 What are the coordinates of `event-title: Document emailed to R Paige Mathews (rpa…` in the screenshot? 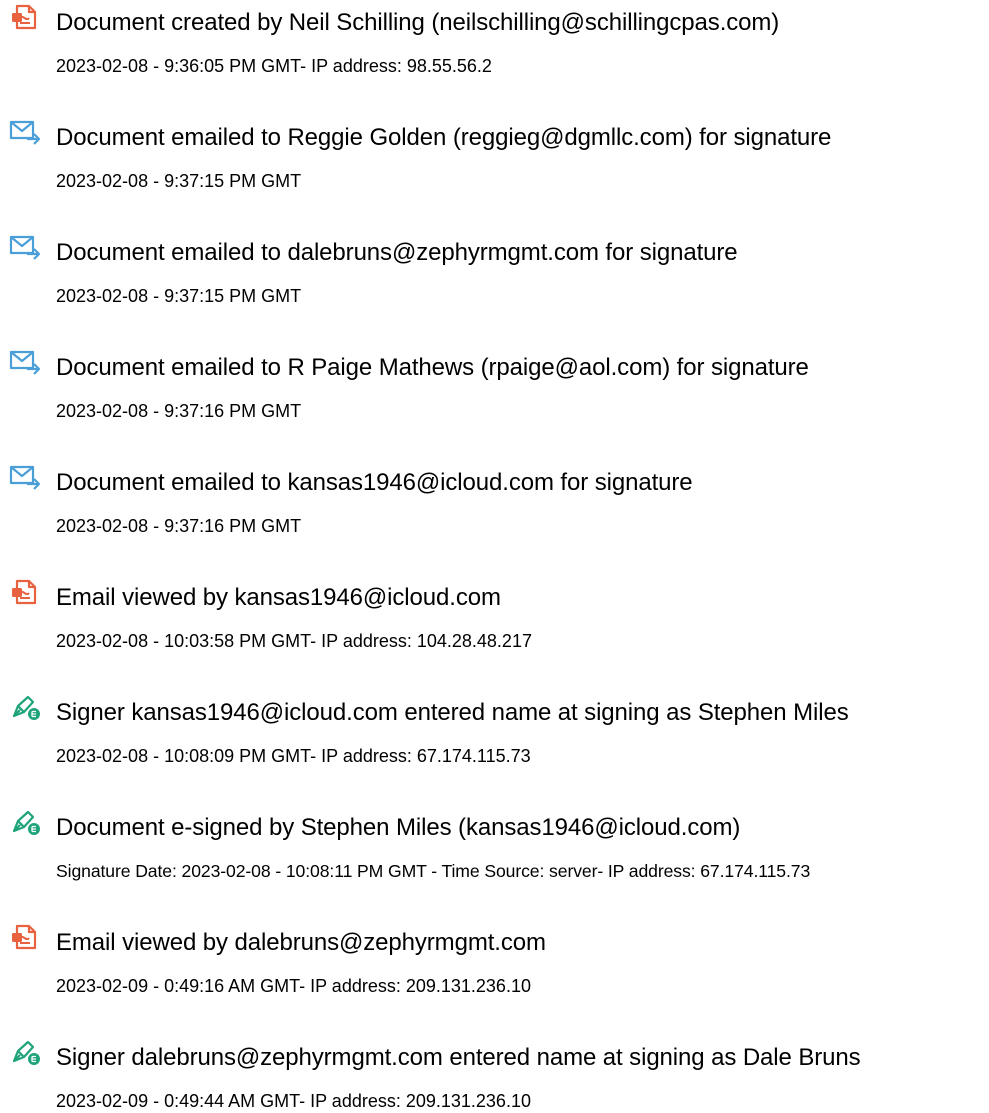 It's located at (432, 367).